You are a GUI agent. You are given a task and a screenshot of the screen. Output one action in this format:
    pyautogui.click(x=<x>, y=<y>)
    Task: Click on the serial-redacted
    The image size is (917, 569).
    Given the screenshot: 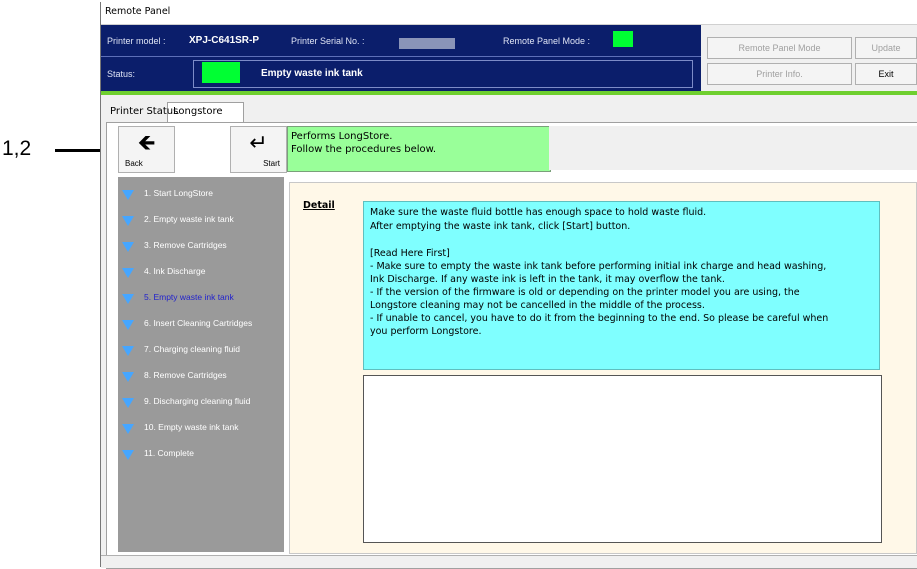 What is the action you would take?
    pyautogui.click(x=427, y=43)
    